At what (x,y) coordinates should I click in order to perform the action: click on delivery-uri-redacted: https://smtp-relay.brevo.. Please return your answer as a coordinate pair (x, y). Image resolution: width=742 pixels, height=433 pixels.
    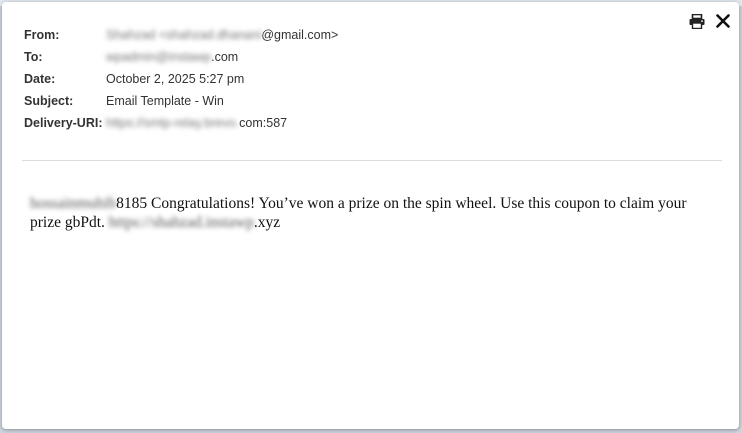
    Looking at the image, I should click on (173, 123).